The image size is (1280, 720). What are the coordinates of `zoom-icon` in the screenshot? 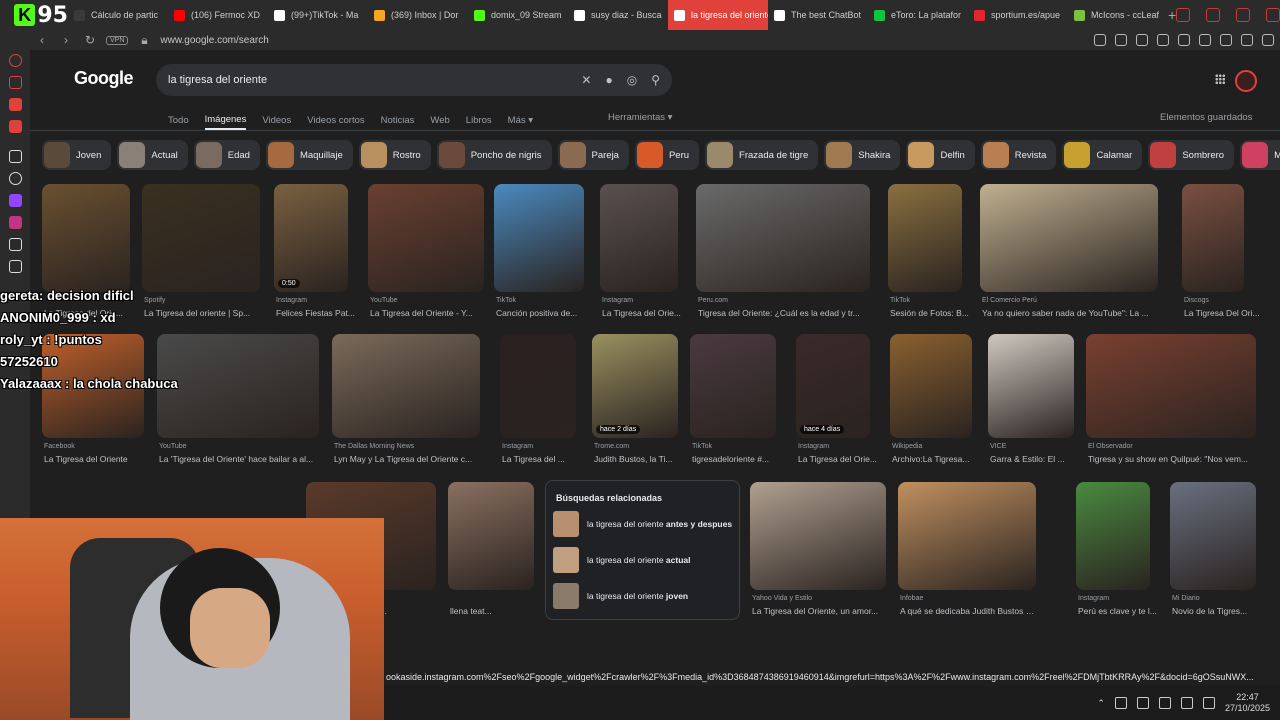 It's located at (1100, 40).